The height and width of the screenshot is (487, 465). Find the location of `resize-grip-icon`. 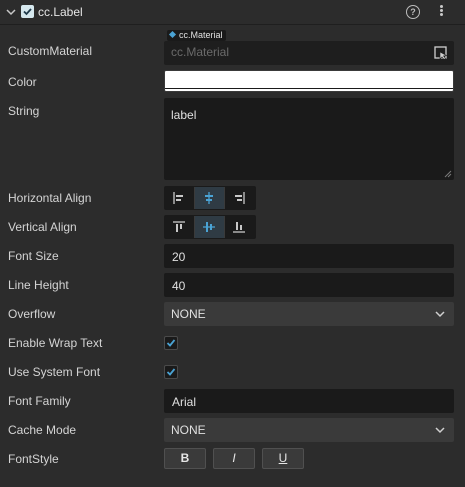

resize-grip-icon is located at coordinates (448, 174).